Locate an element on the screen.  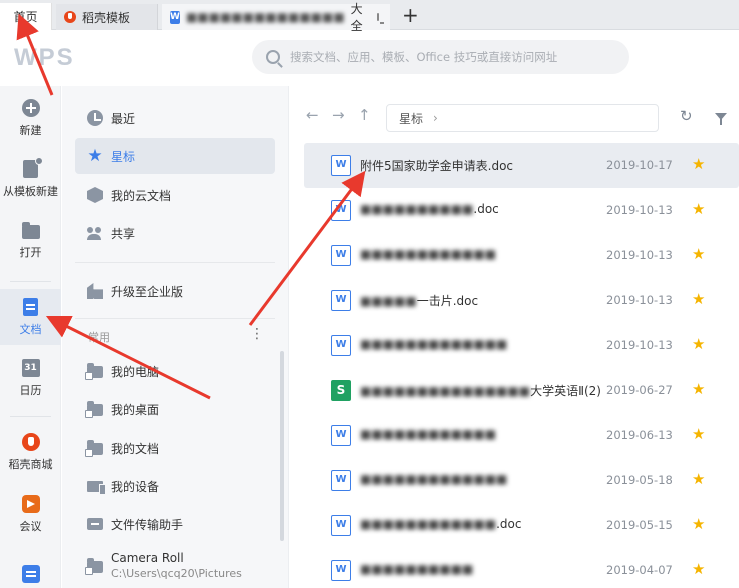
daoke-logo-icon is located at coordinates (70, 17).